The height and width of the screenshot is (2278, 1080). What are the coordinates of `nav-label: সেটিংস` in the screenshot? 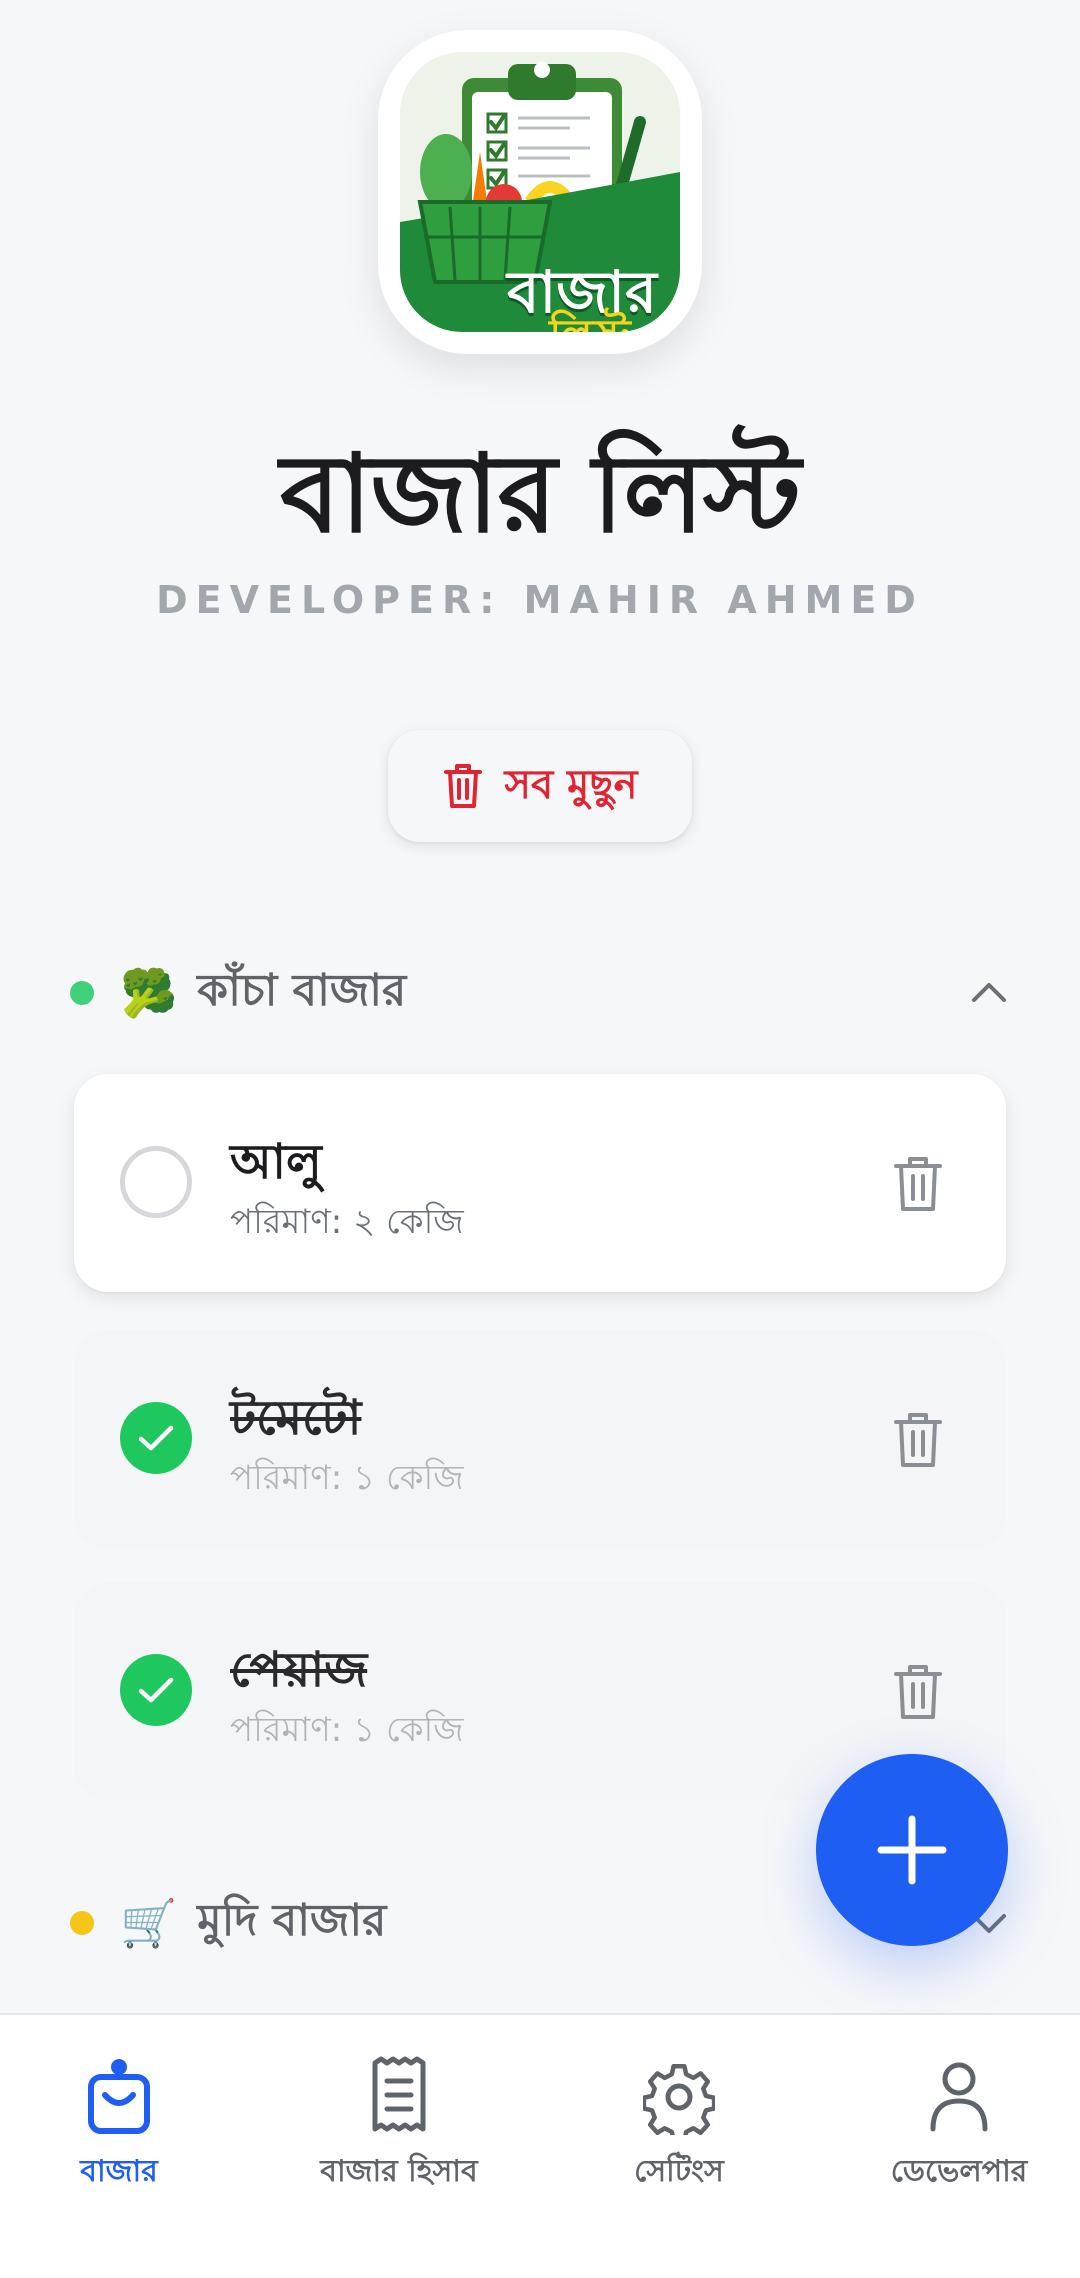 It's located at (679, 2171).